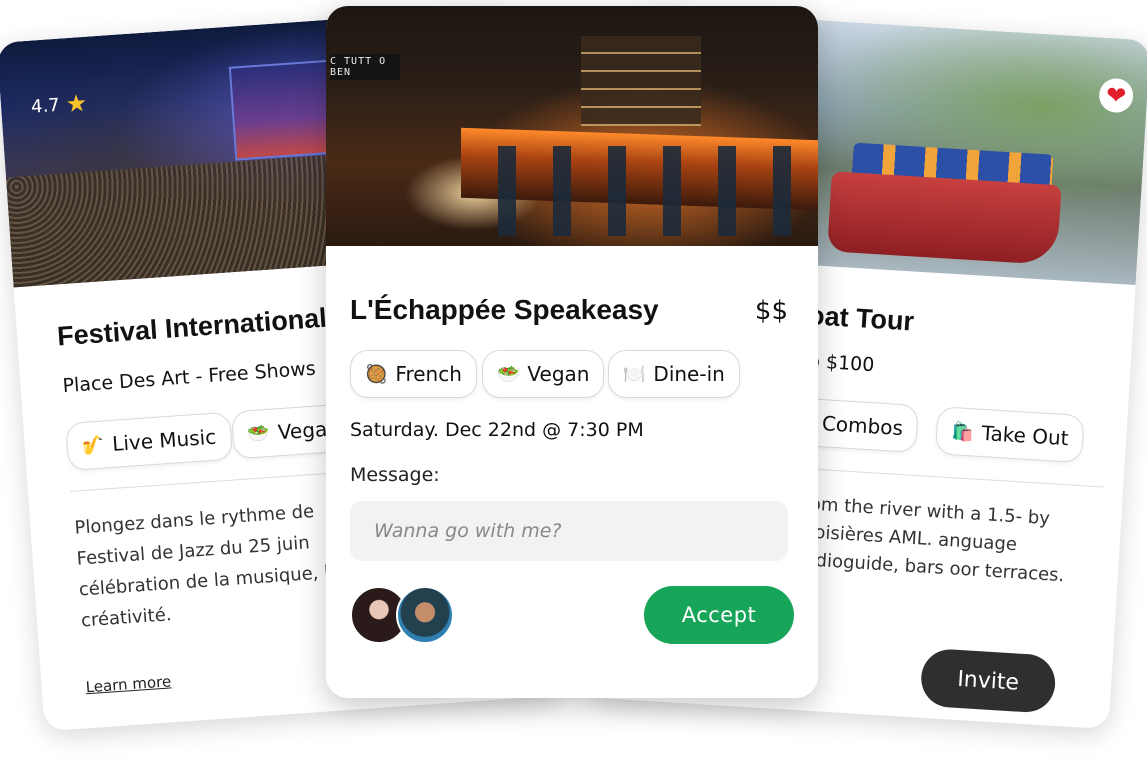  Describe the element at coordinates (425, 615) in the screenshot. I see `avatar` at that location.